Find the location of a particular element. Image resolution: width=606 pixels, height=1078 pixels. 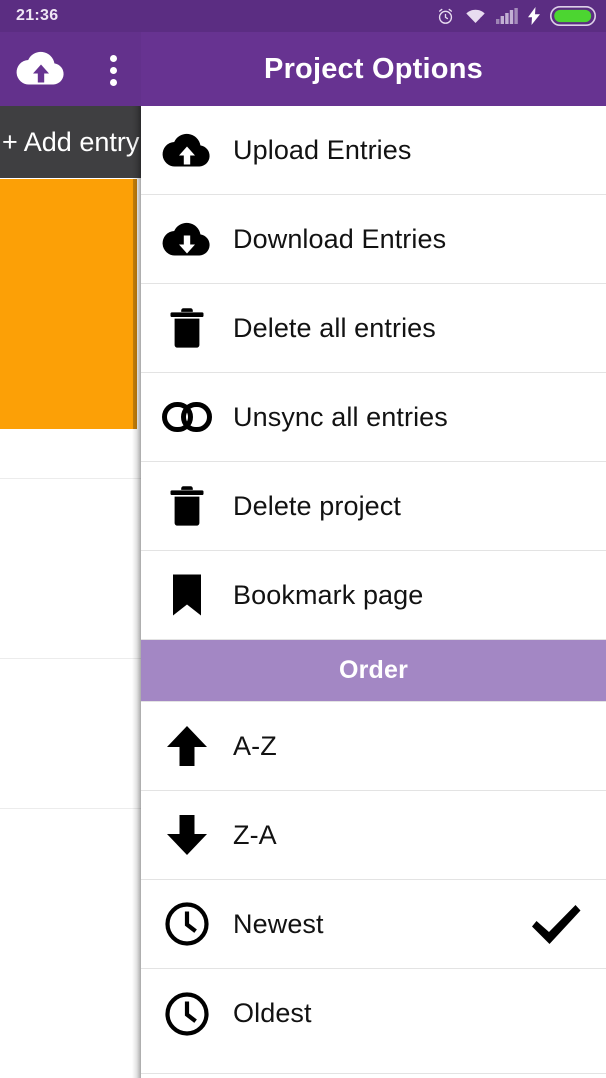

menu-item-label: A-Z is located at coordinates (255, 745).